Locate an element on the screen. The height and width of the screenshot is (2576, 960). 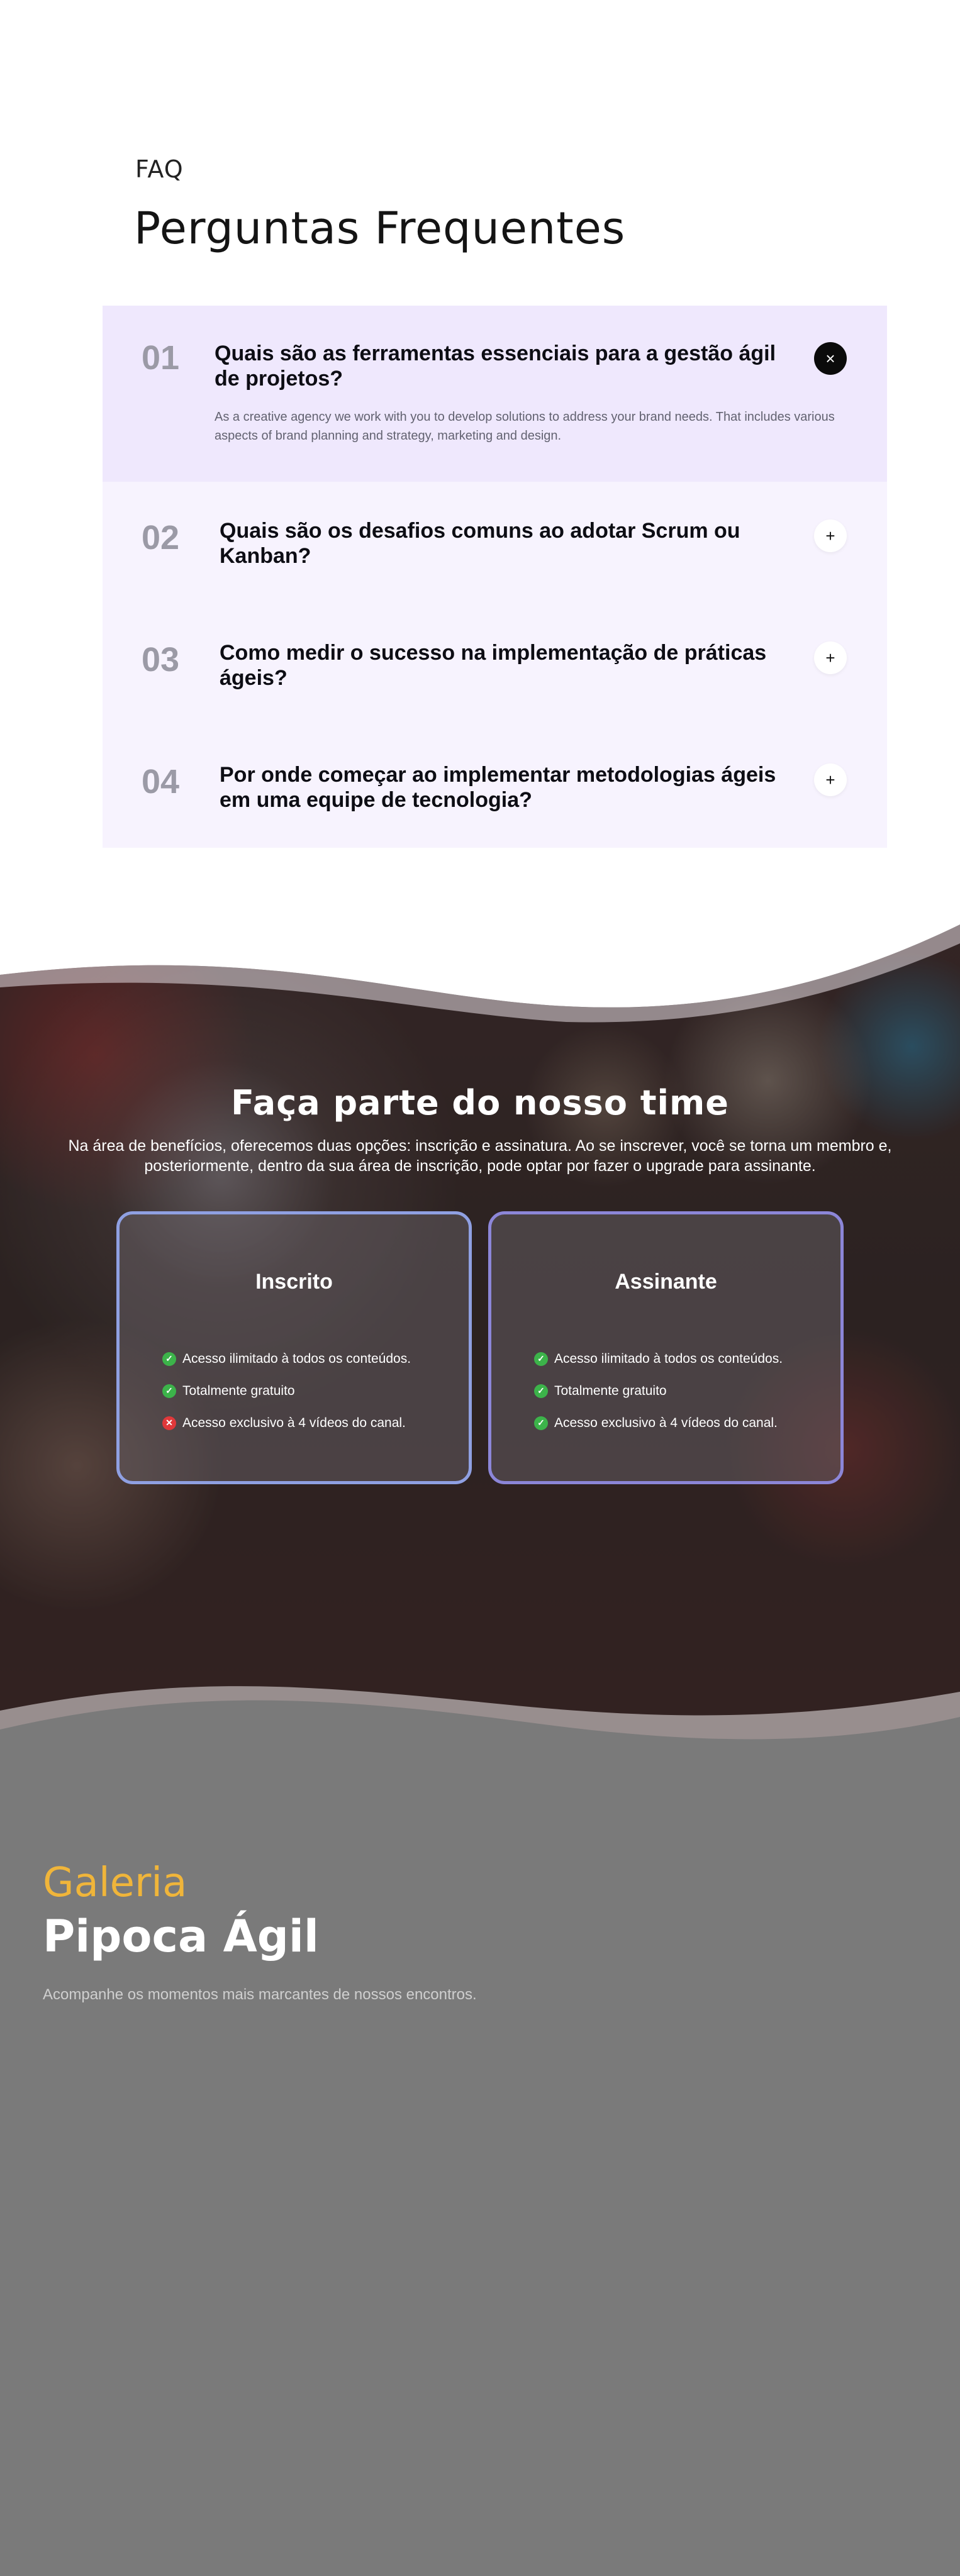
faq-close-button: × is located at coordinates (831, 358).